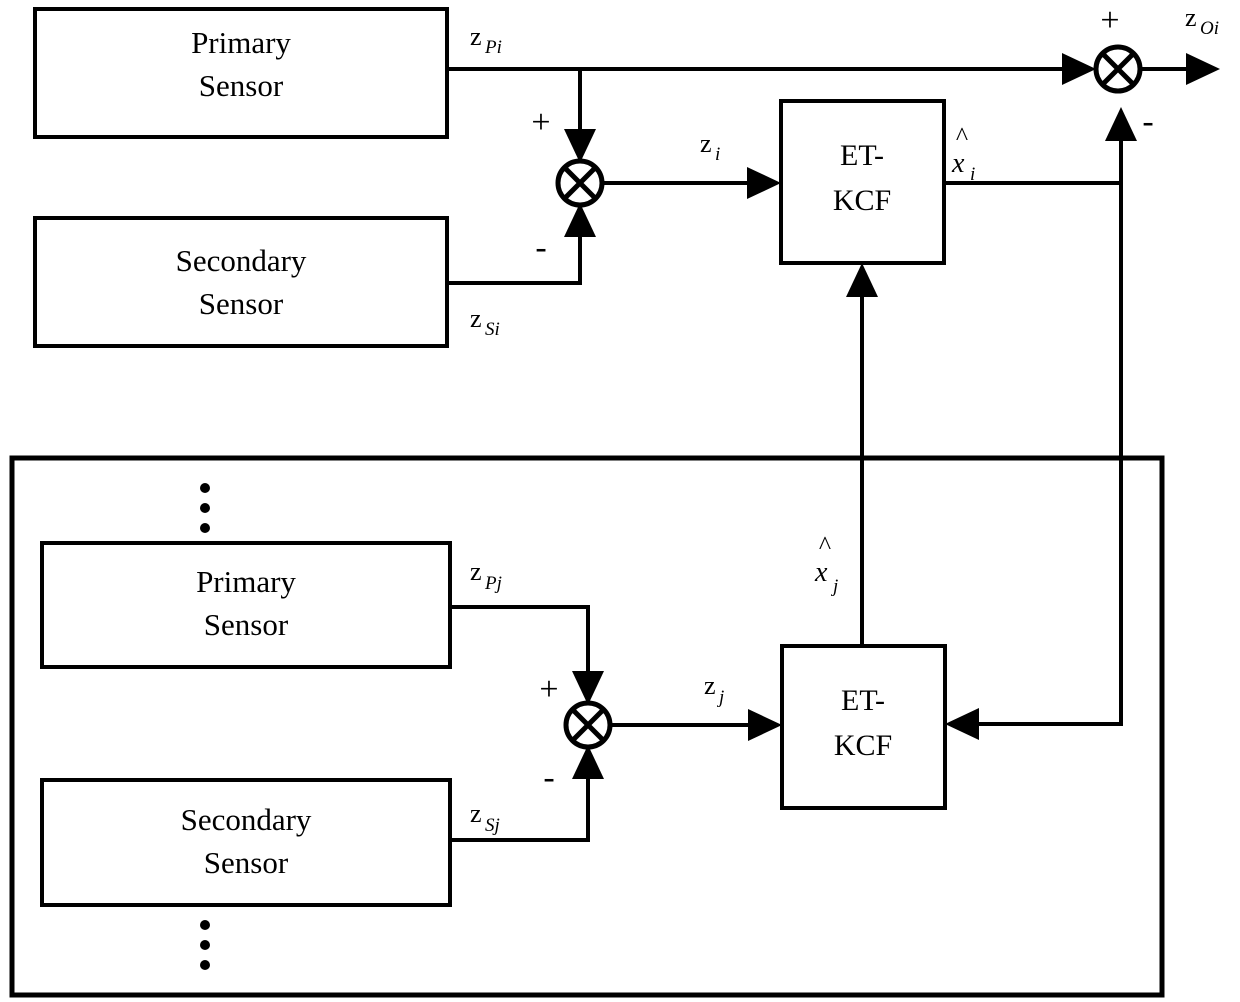  What do you see at coordinates (863, 700) in the screenshot?
I see `et-kcf-j-label-line1: ET-` at bounding box center [863, 700].